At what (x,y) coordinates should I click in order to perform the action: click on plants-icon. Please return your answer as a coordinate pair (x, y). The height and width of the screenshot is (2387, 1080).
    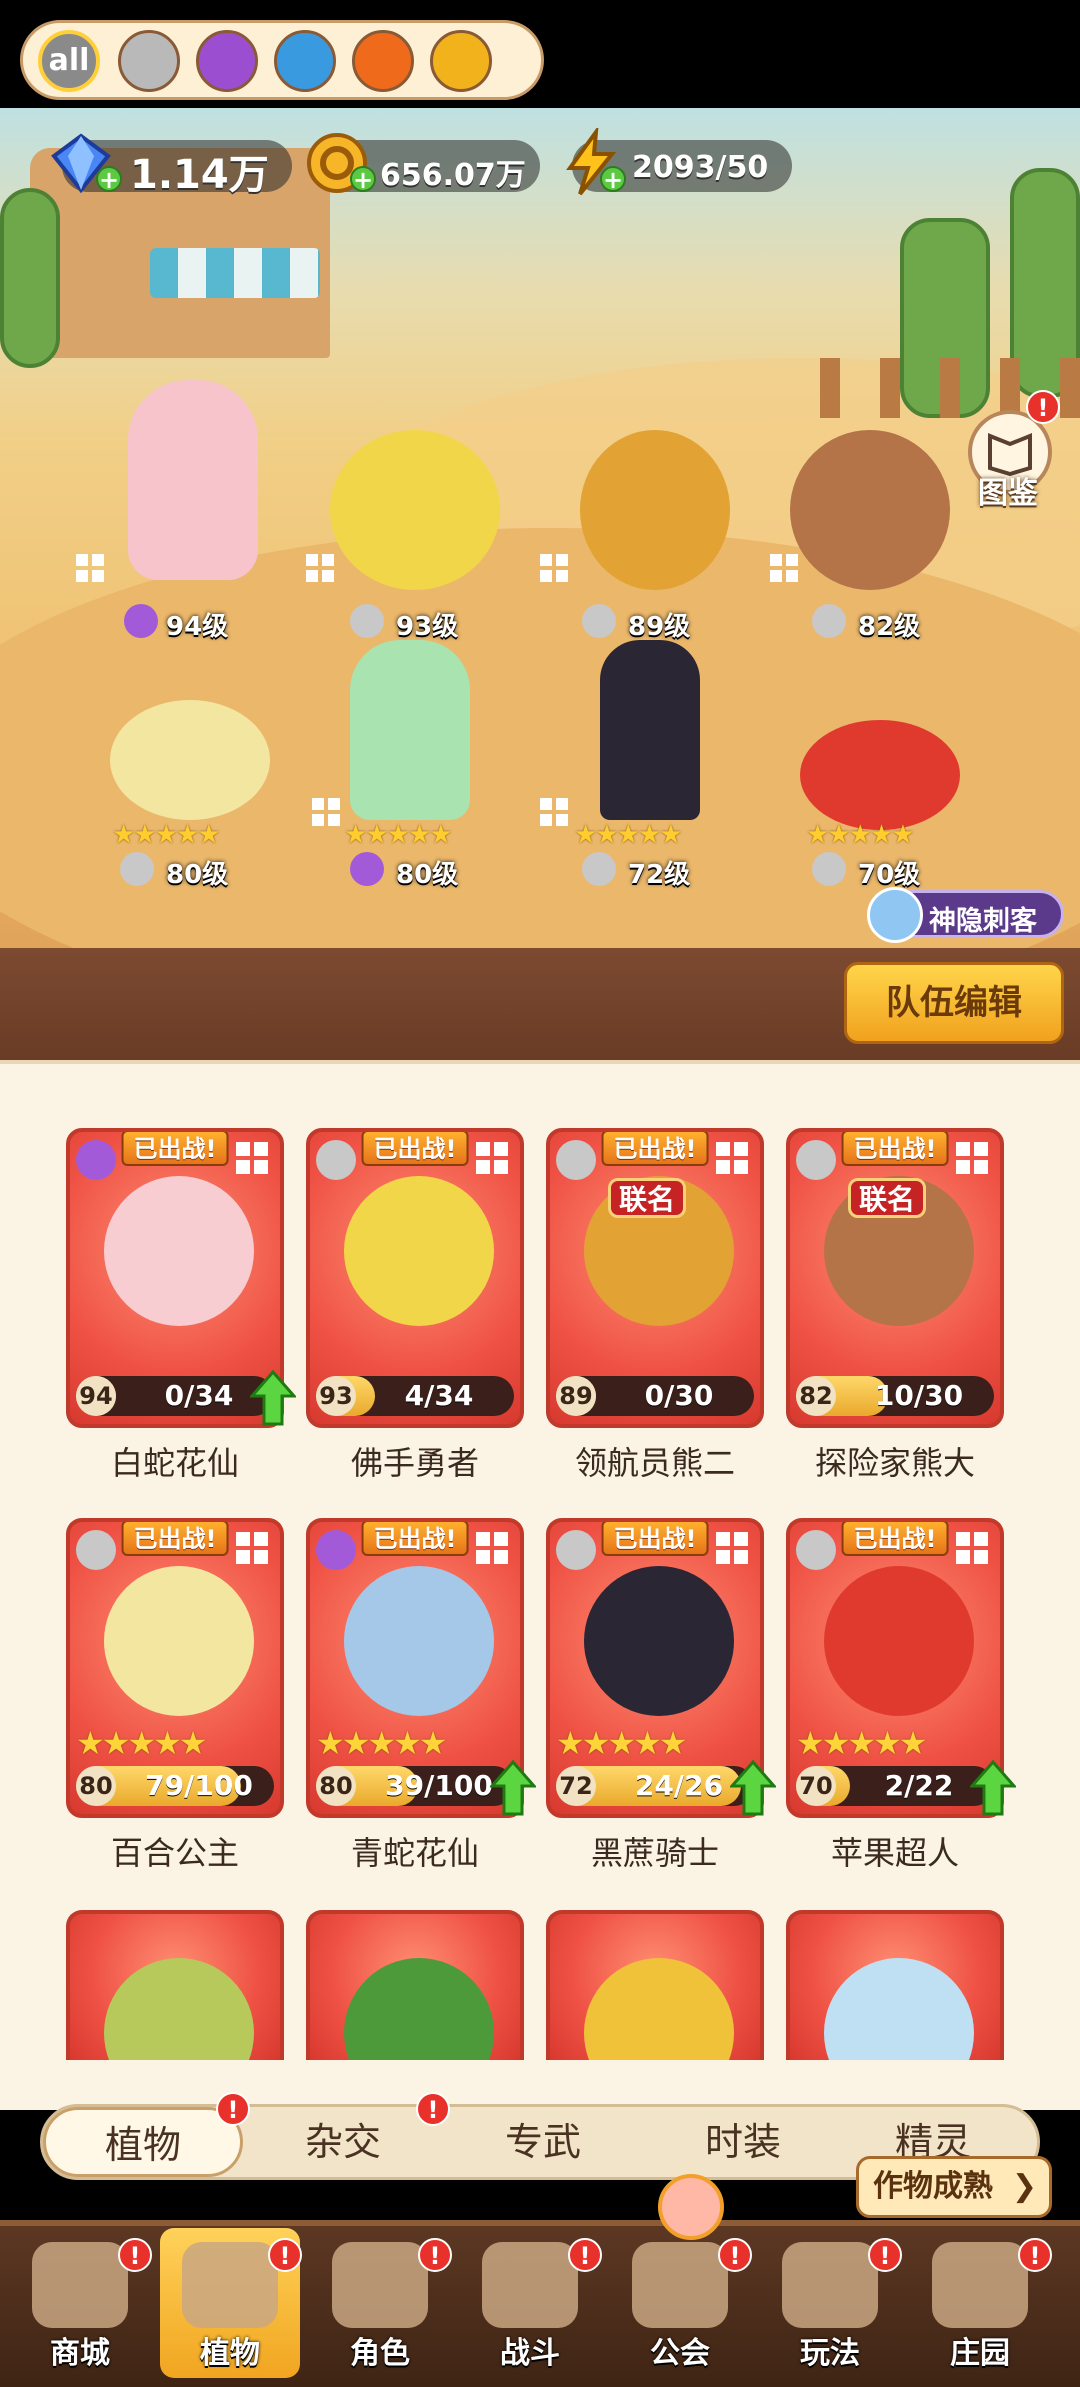
    Looking at the image, I should click on (230, 2285).